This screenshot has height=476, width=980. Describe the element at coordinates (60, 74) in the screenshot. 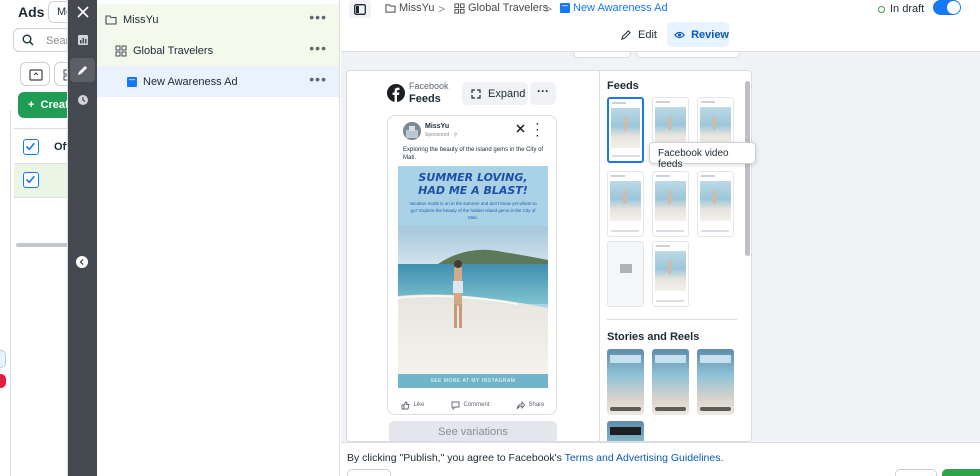

I see `grid-view-button` at that location.